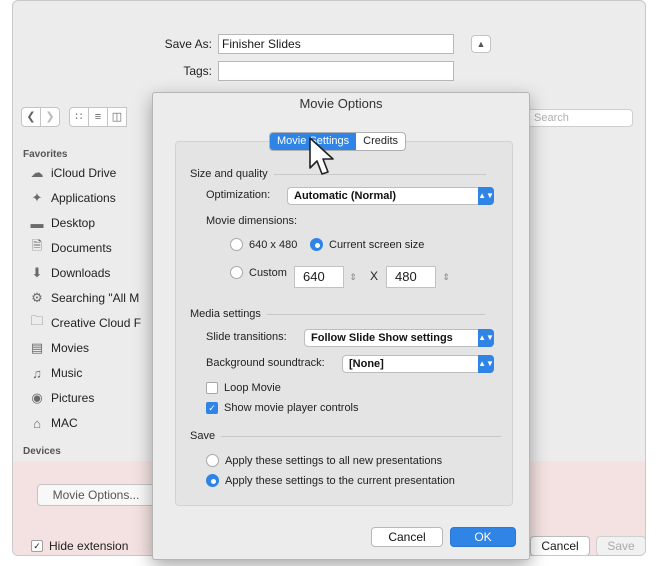  What do you see at coordinates (446, 277) in the screenshot?
I see `height-stepper: ⇕` at bounding box center [446, 277].